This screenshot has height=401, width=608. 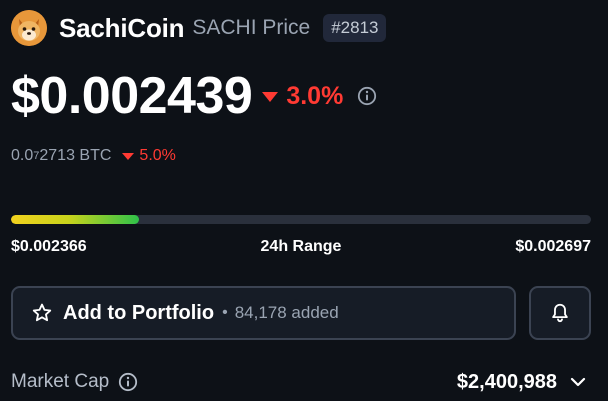 I want to click on chevron-down-icon, so click(x=578, y=382).